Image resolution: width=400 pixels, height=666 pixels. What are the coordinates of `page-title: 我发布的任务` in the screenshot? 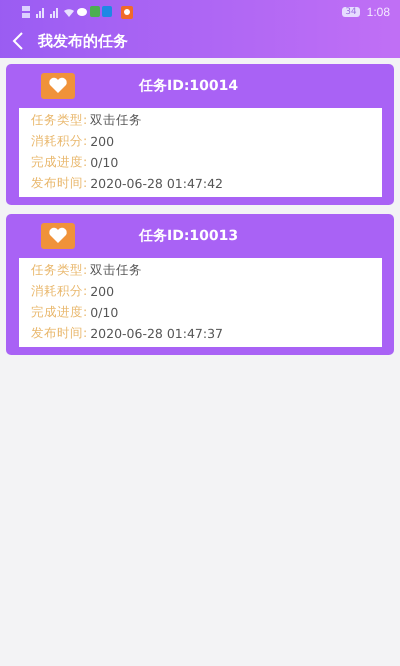 It's located at (83, 41).